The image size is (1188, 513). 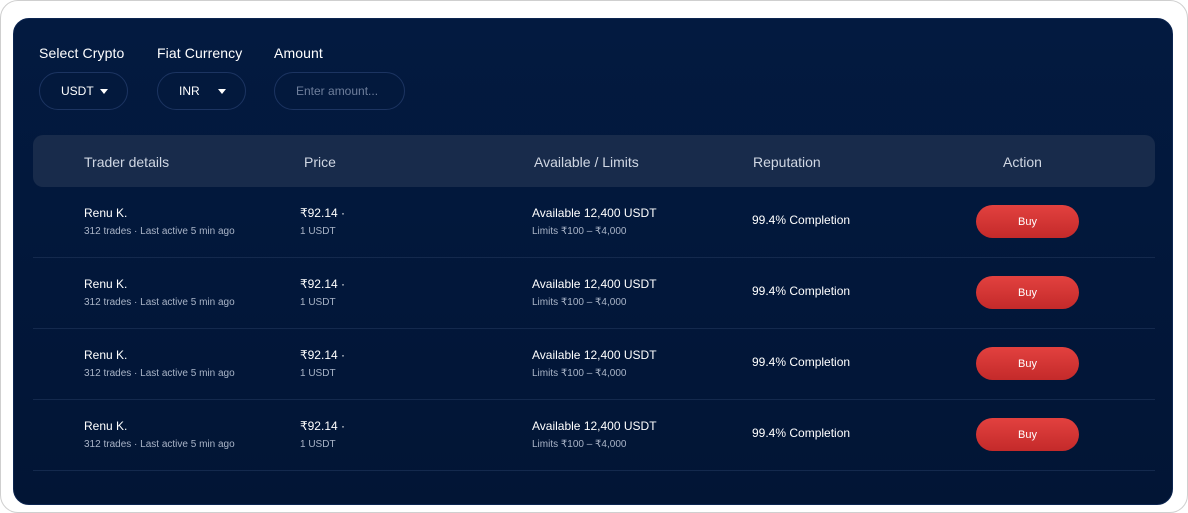 What do you see at coordinates (189, 91) in the screenshot?
I see `fiat-select-value: INR` at bounding box center [189, 91].